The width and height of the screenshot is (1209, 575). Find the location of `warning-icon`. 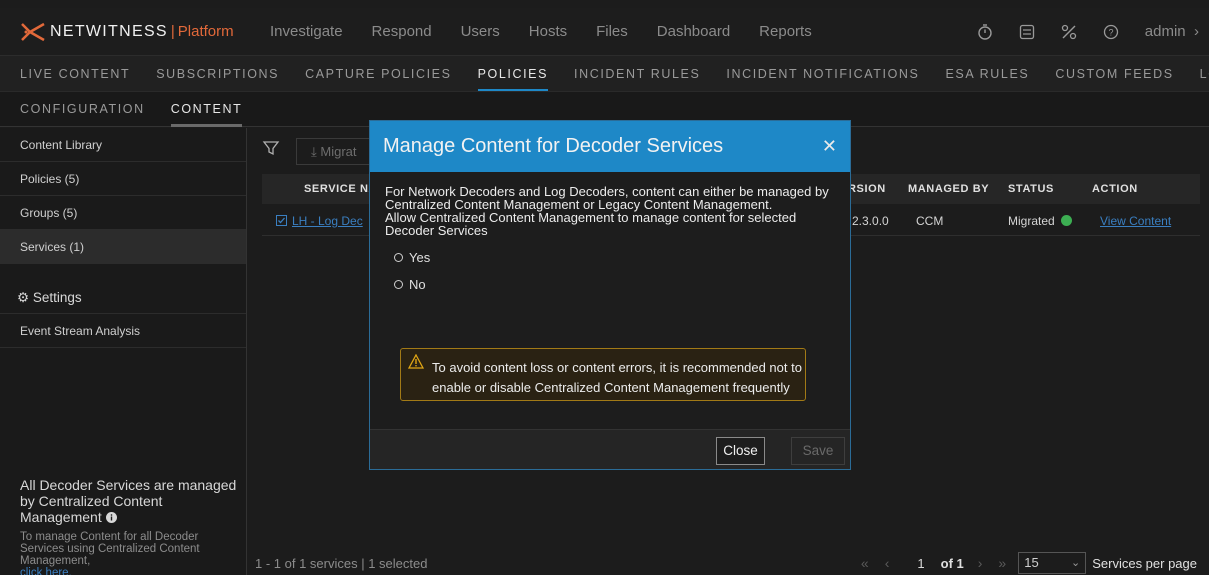

warning-icon is located at coordinates (416, 363).